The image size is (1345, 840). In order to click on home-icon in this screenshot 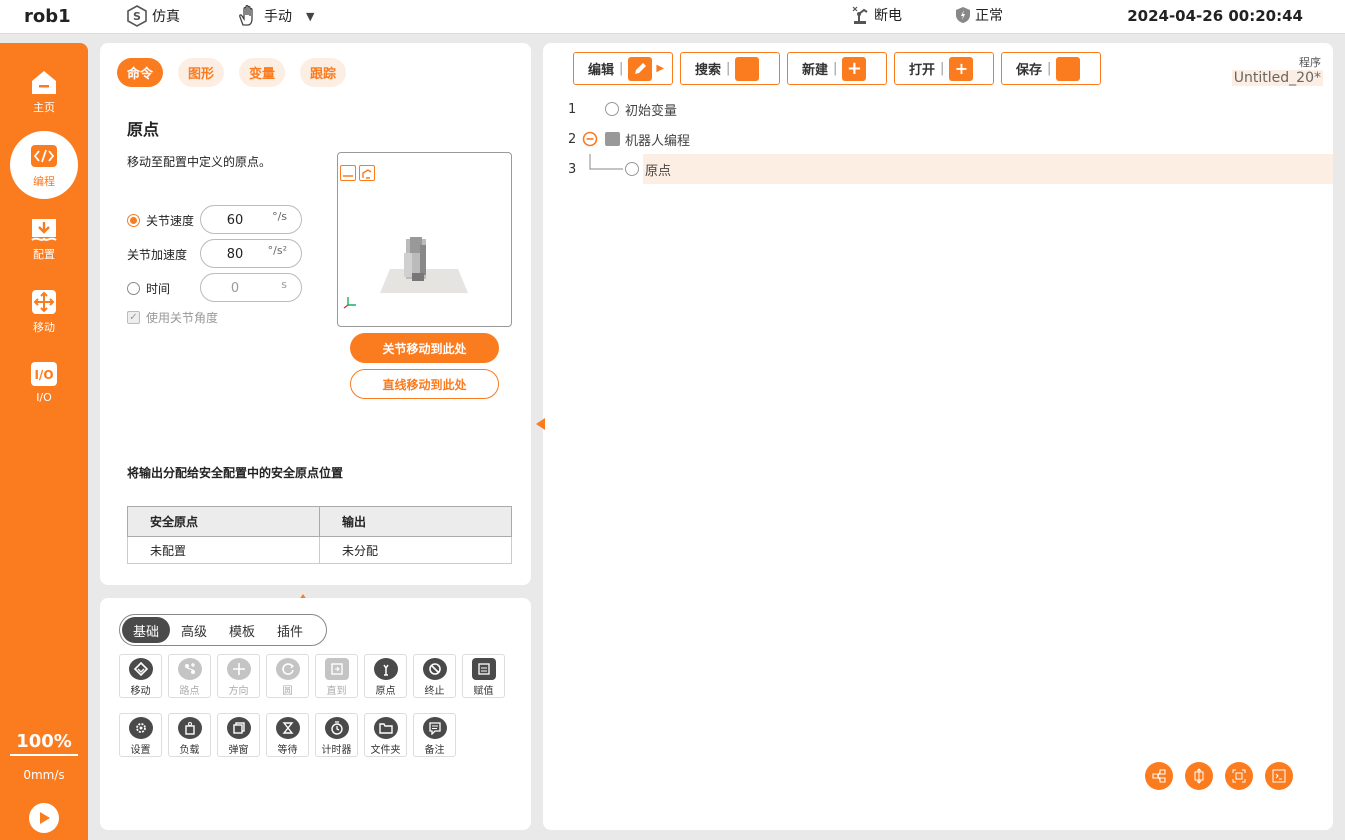, I will do `click(44, 82)`.